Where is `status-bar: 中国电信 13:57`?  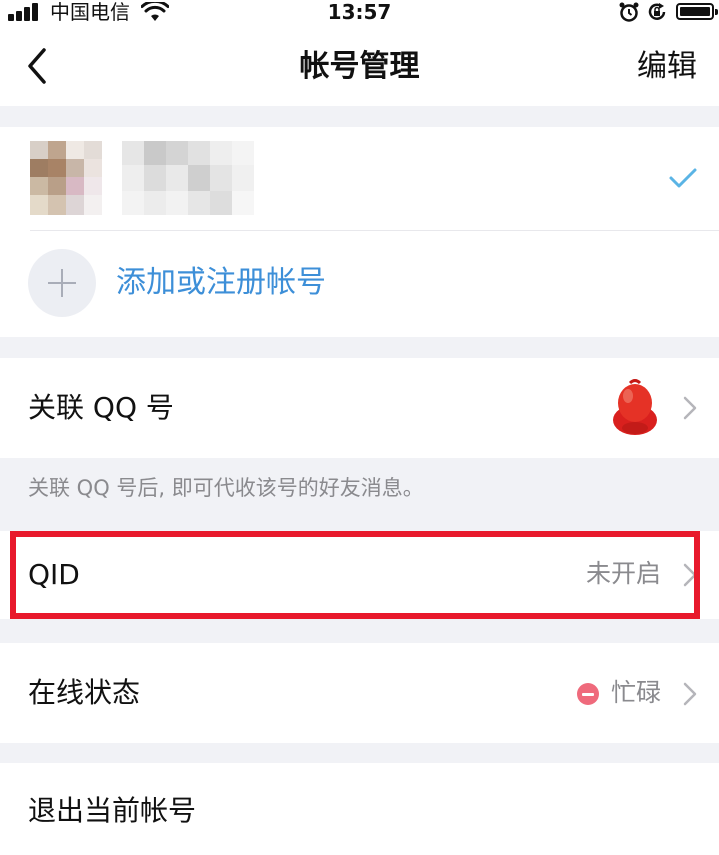 status-bar: 中国电信 13:57 is located at coordinates (359, 14).